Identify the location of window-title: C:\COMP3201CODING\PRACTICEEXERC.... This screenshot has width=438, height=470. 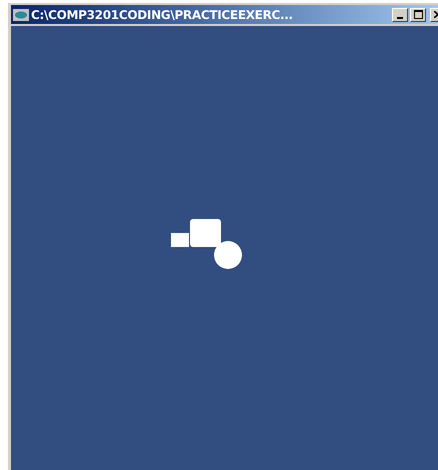
(162, 14).